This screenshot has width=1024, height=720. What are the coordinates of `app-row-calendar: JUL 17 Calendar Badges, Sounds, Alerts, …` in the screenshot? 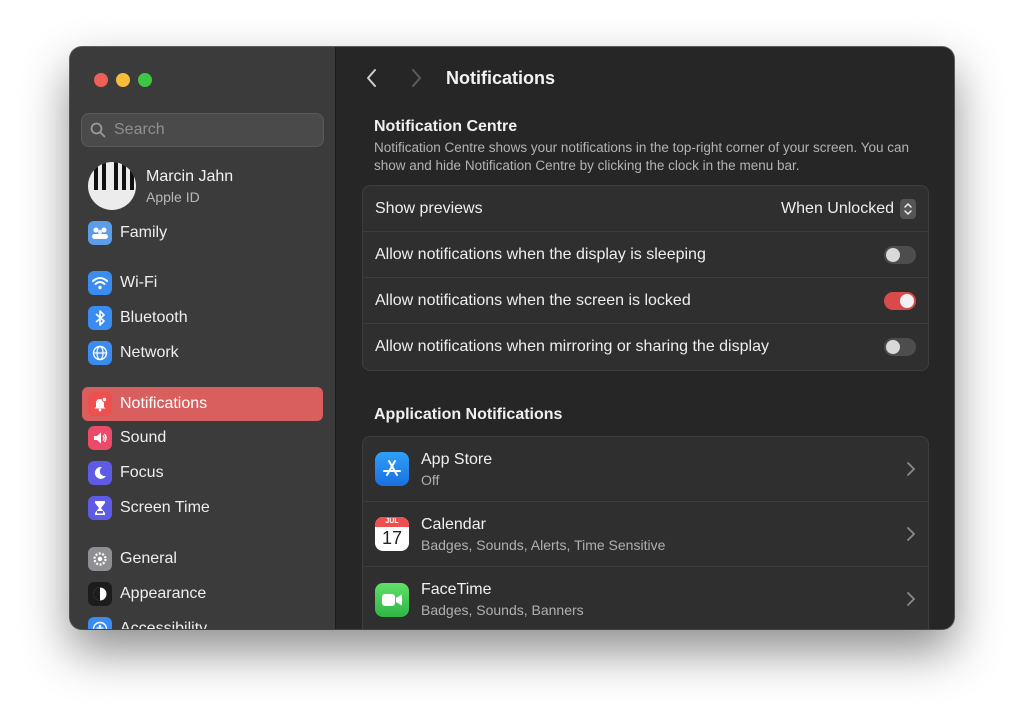 It's located at (645, 534).